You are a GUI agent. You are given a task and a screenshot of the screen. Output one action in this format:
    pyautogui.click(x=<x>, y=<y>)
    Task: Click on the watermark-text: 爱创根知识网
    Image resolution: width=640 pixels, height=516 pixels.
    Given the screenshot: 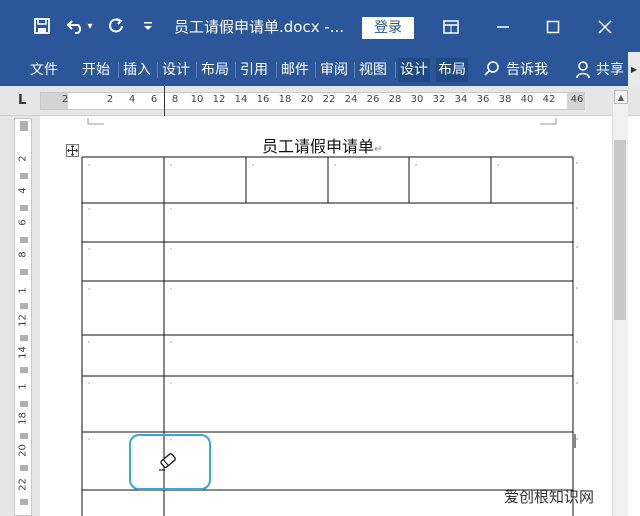 What is the action you would take?
    pyautogui.click(x=549, y=497)
    